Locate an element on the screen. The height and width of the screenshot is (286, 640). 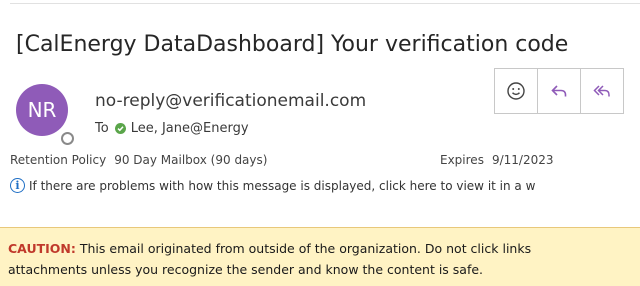
expires-value: 9/11/2023 is located at coordinates (522, 160).